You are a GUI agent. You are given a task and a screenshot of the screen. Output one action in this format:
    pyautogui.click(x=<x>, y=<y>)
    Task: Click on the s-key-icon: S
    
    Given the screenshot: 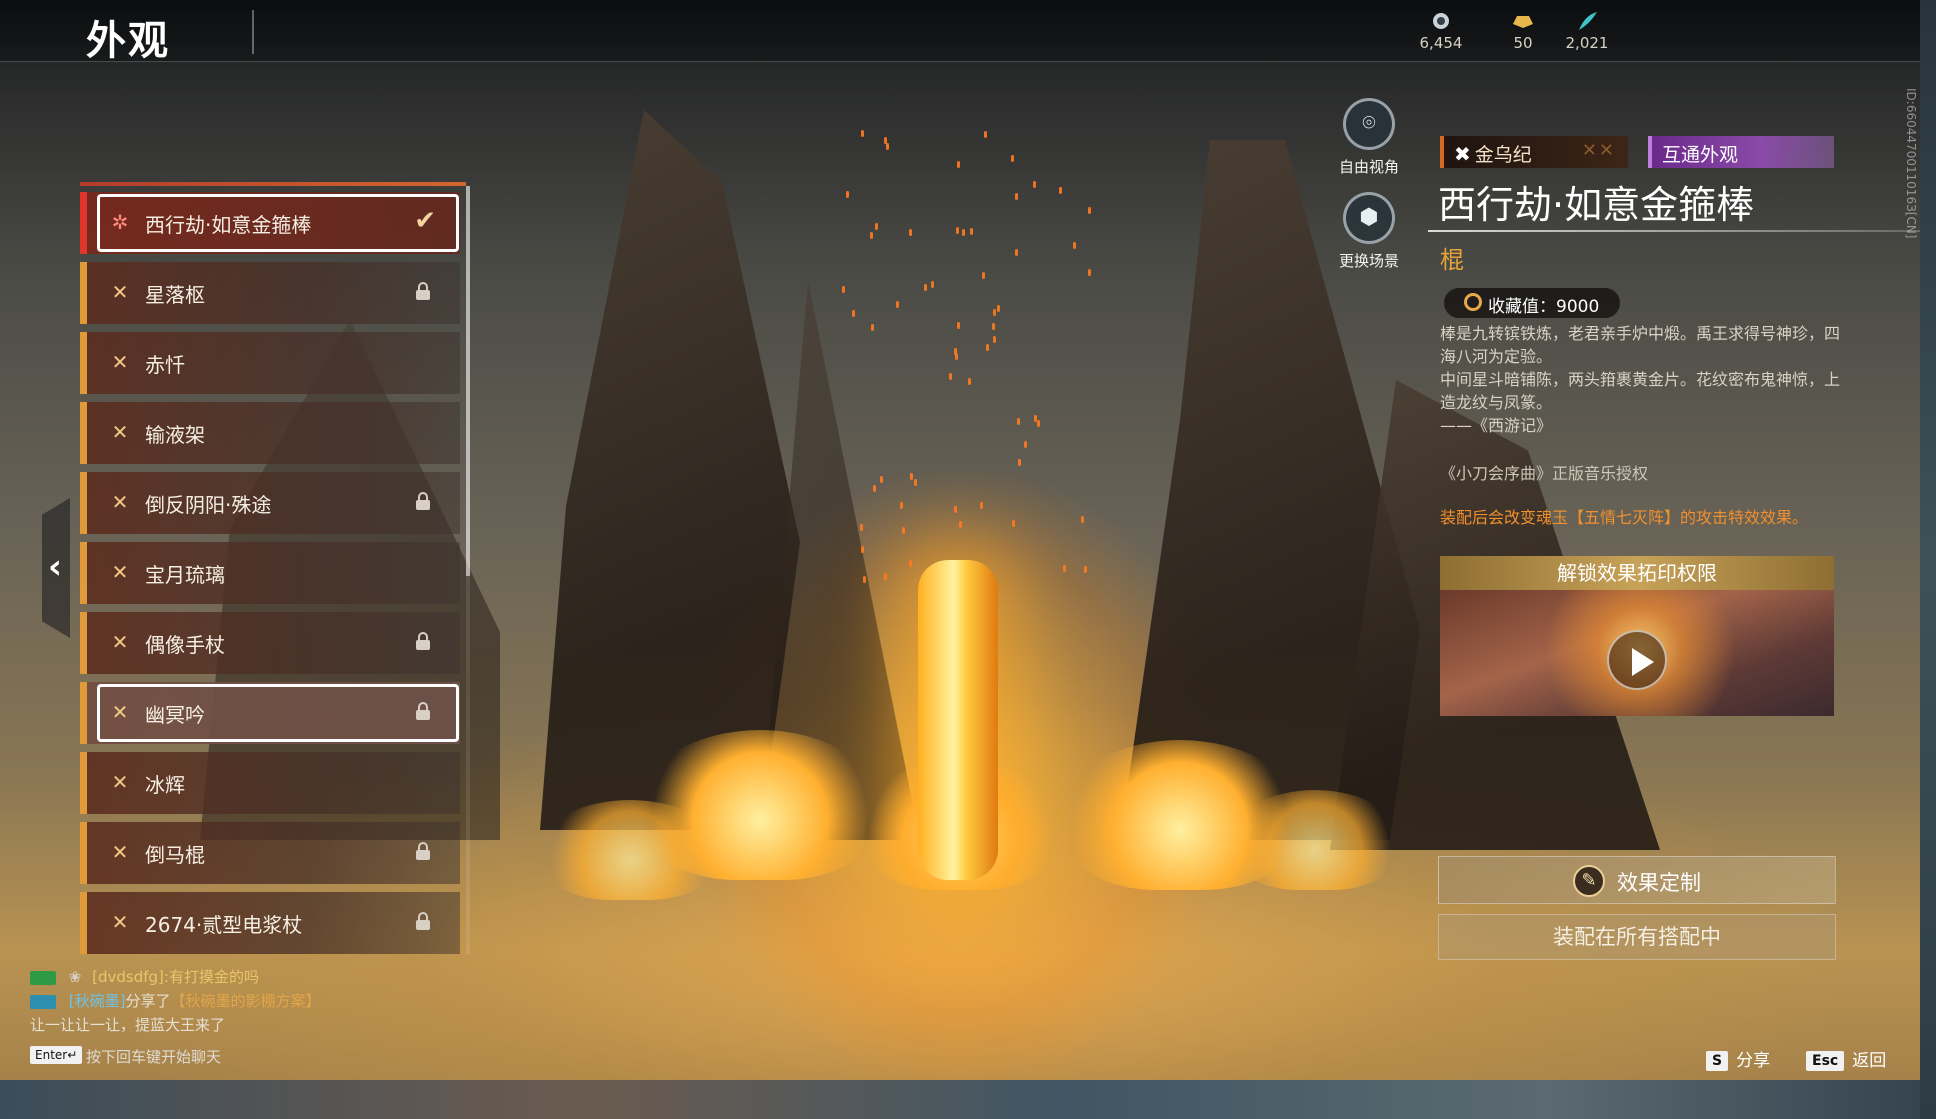 What is the action you would take?
    pyautogui.click(x=1717, y=1061)
    